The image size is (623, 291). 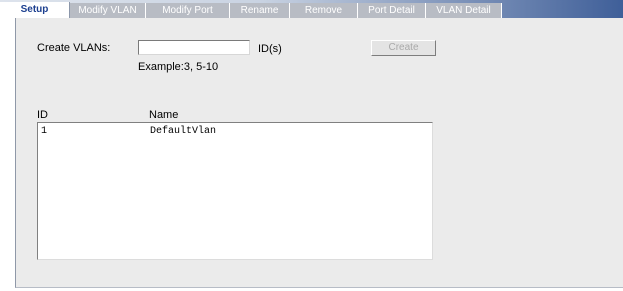 I want to click on example-hint: Example:3, 5-10, so click(x=178, y=67).